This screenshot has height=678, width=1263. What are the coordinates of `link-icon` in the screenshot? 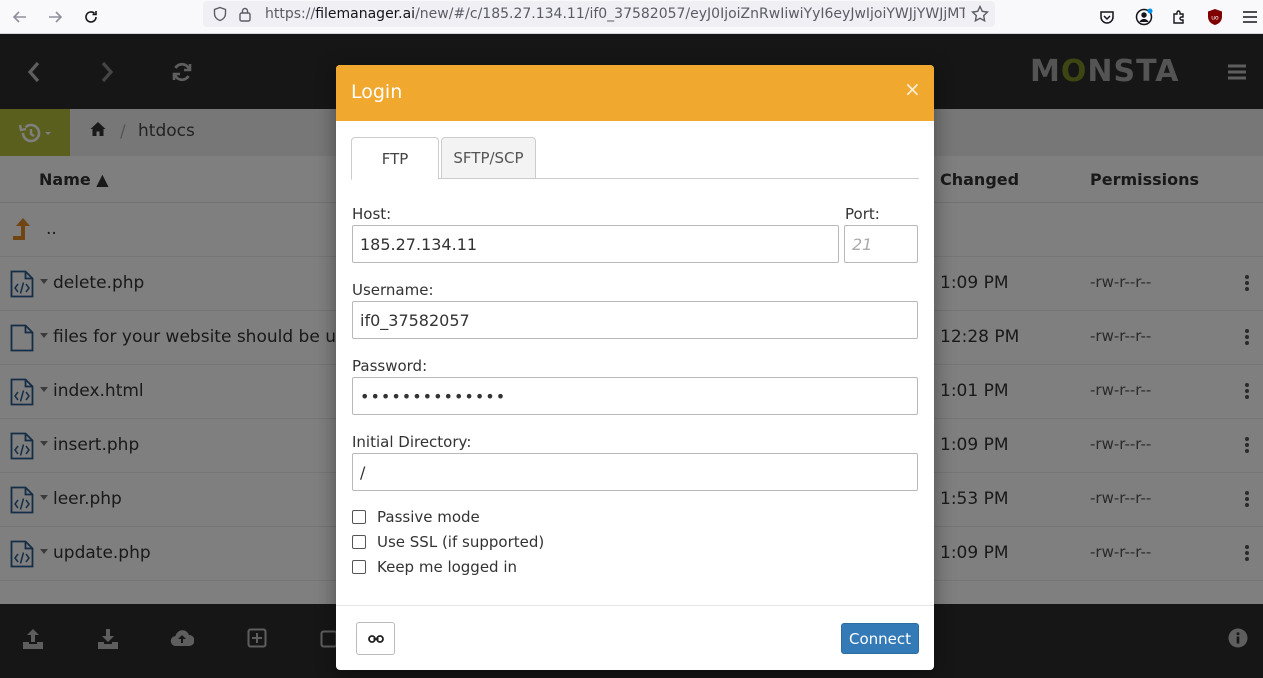 It's located at (375, 638).